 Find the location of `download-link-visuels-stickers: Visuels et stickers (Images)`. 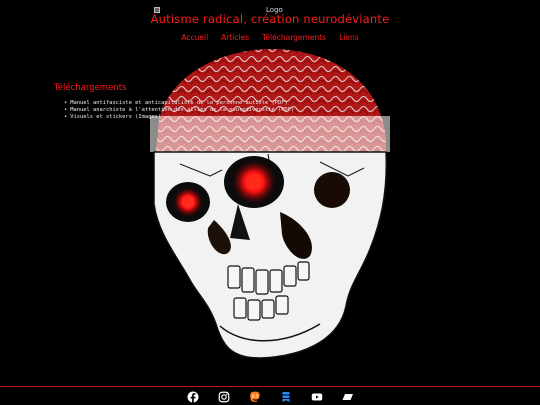

download-link-visuels-stickers: Visuels et stickers (Images) is located at coordinates (115, 117).